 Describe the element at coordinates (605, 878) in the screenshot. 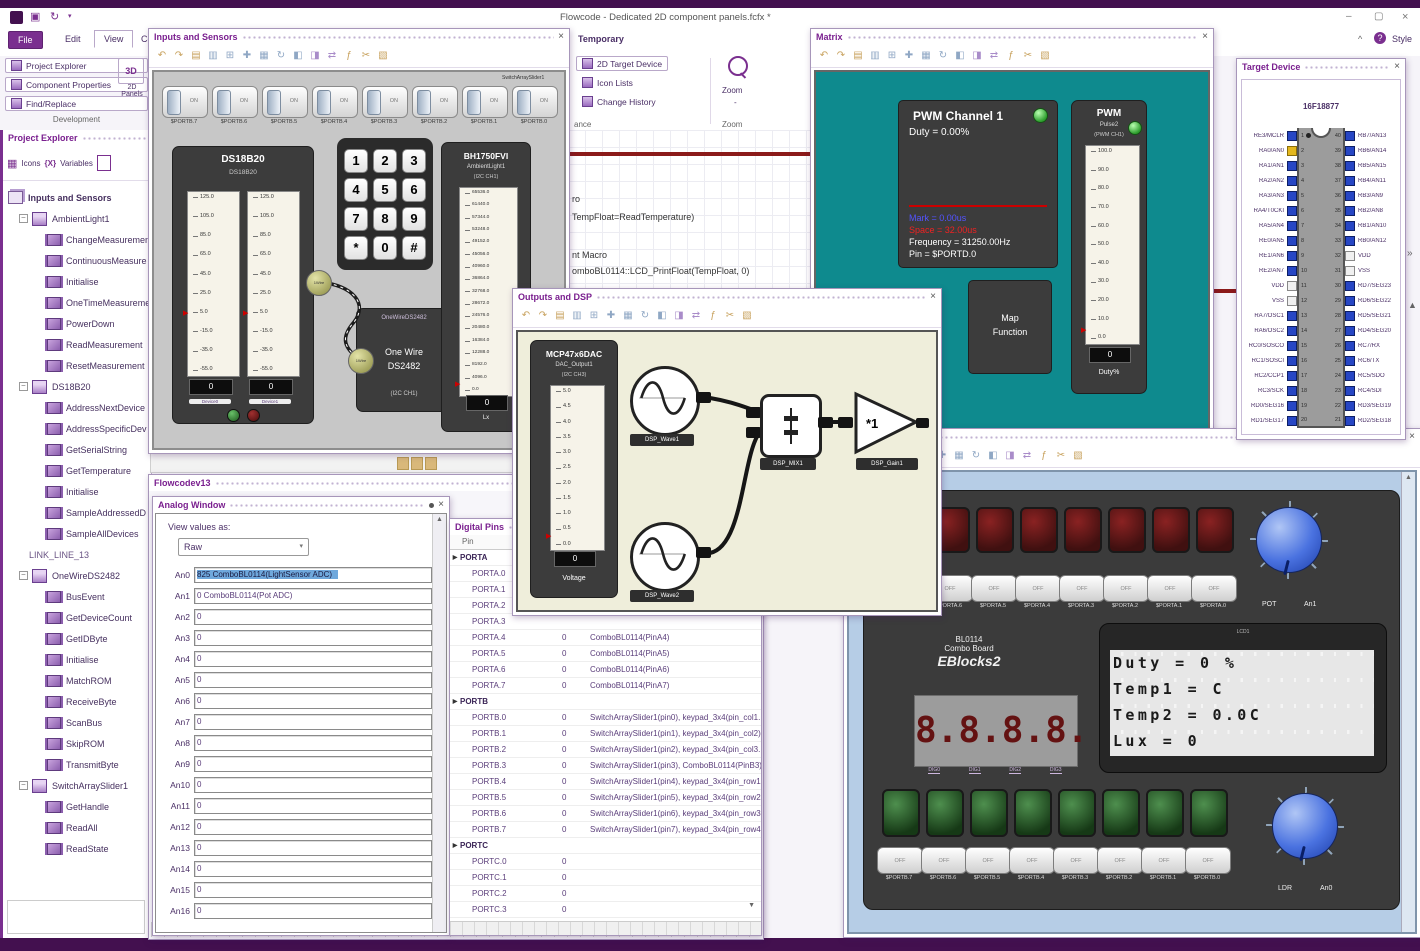

I see `digital-pin-row: ▶ PORTC.1 0` at that location.